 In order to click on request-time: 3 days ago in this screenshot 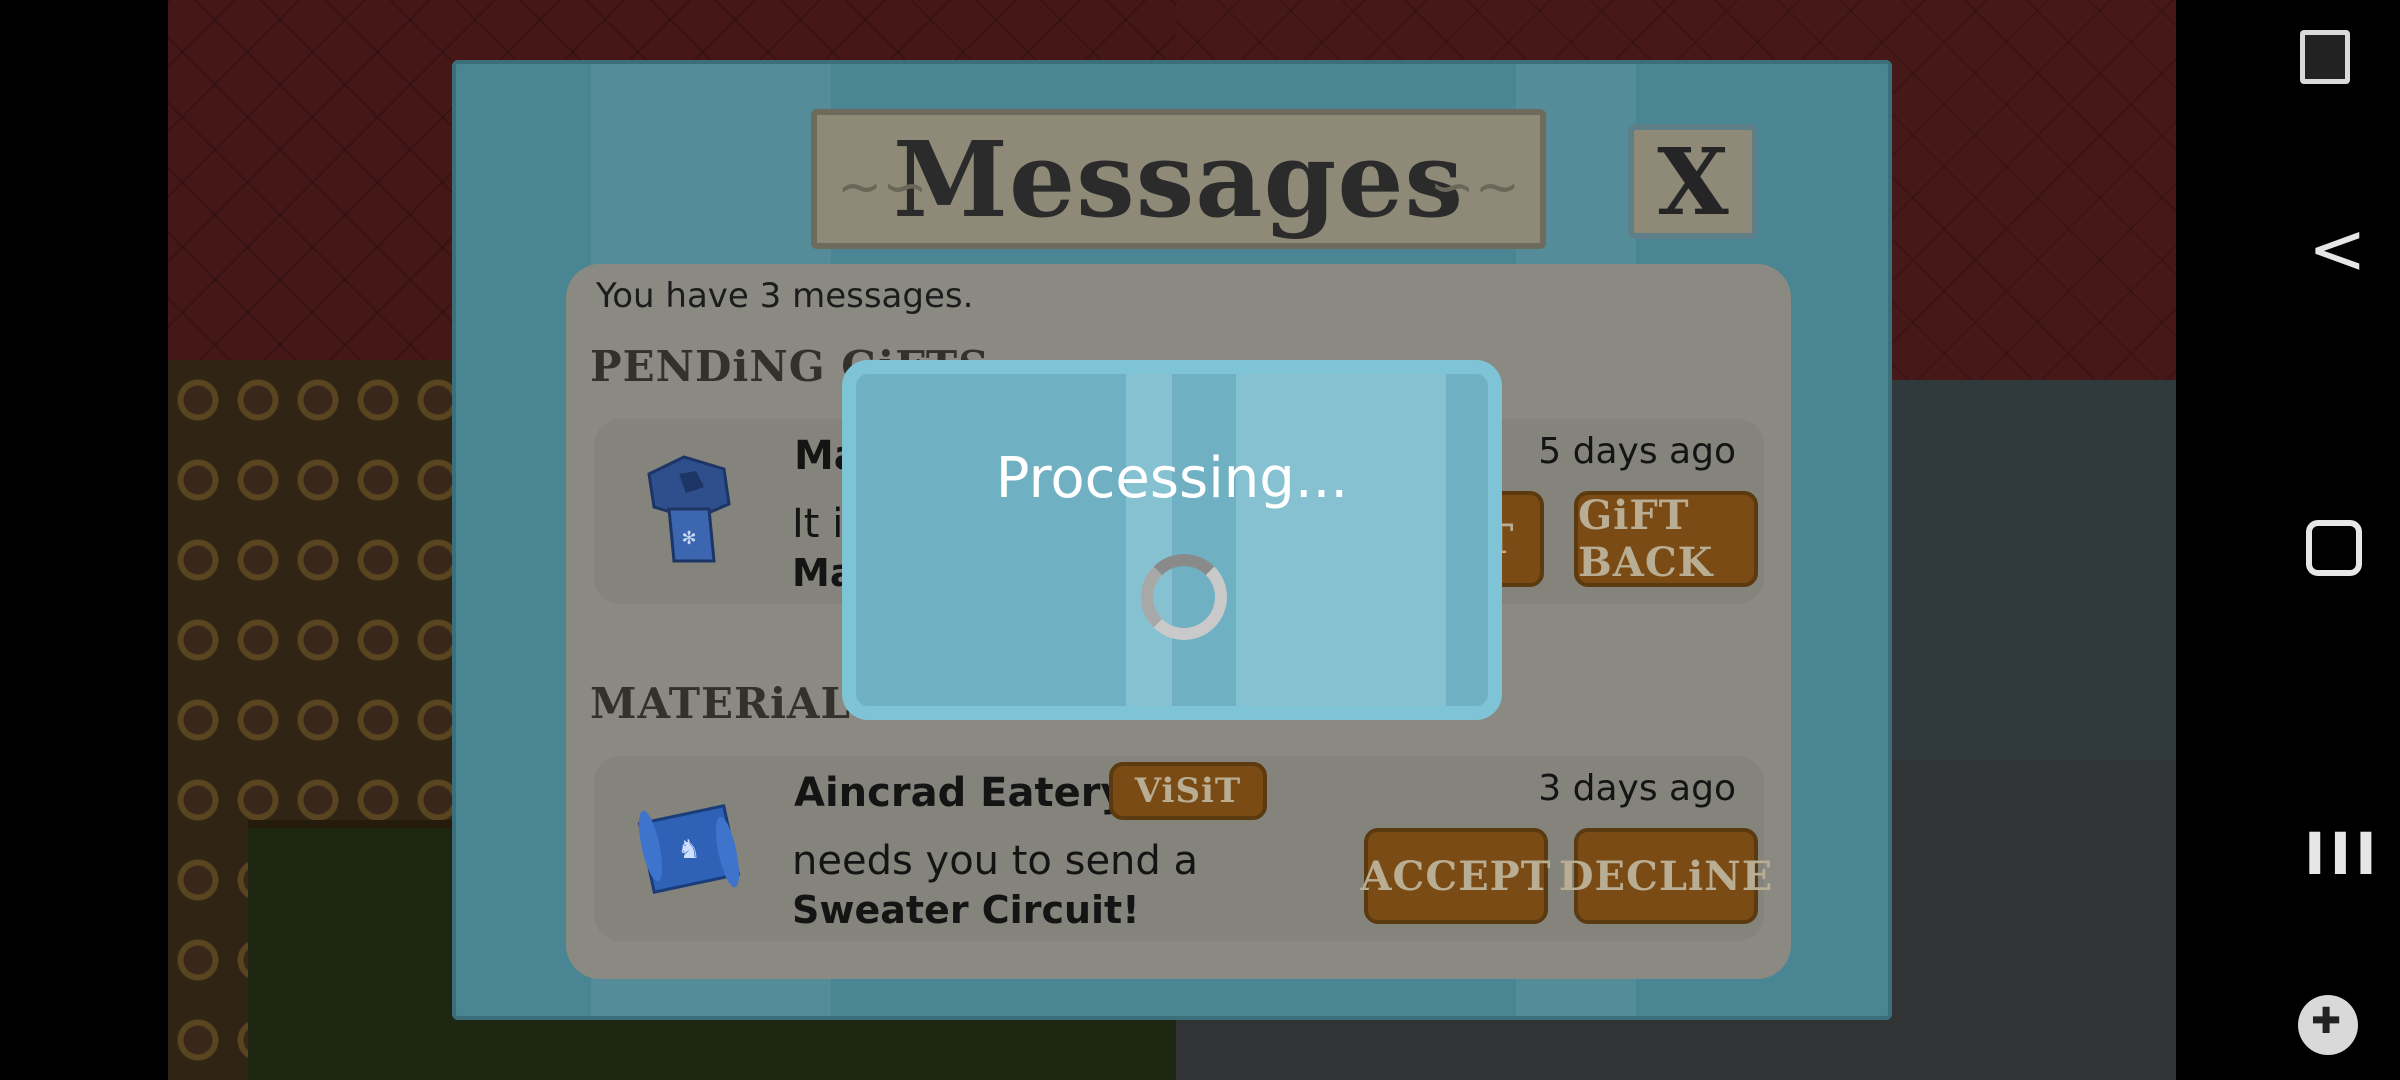, I will do `click(1637, 788)`.